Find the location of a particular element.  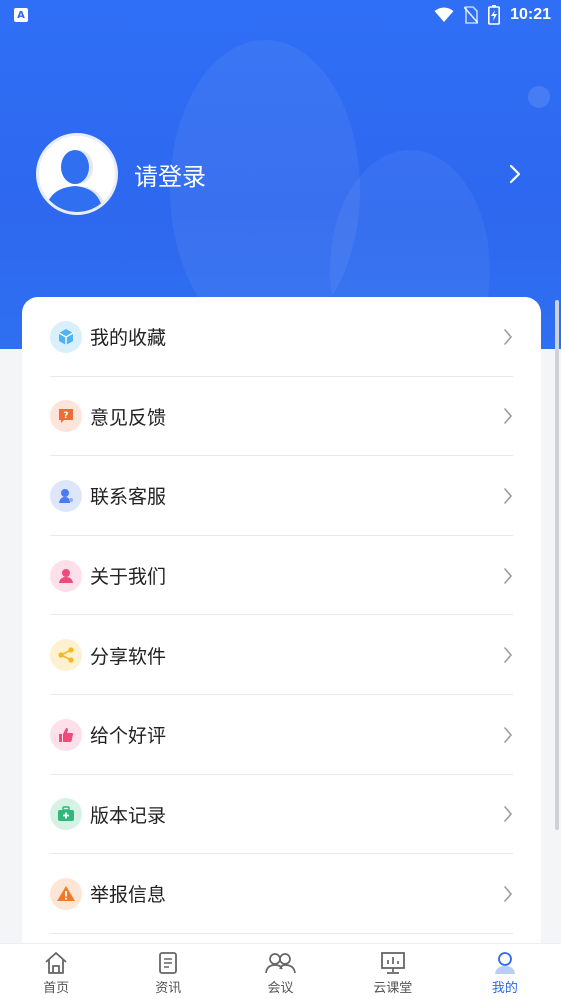

feedback-icon: ? is located at coordinates (66, 416).